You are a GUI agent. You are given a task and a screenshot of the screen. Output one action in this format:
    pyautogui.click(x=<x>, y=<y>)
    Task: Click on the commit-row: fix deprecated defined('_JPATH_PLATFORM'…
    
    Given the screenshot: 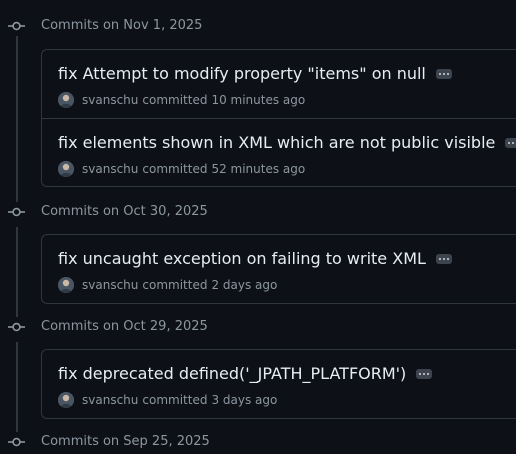 What is the action you would take?
    pyautogui.click(x=279, y=384)
    